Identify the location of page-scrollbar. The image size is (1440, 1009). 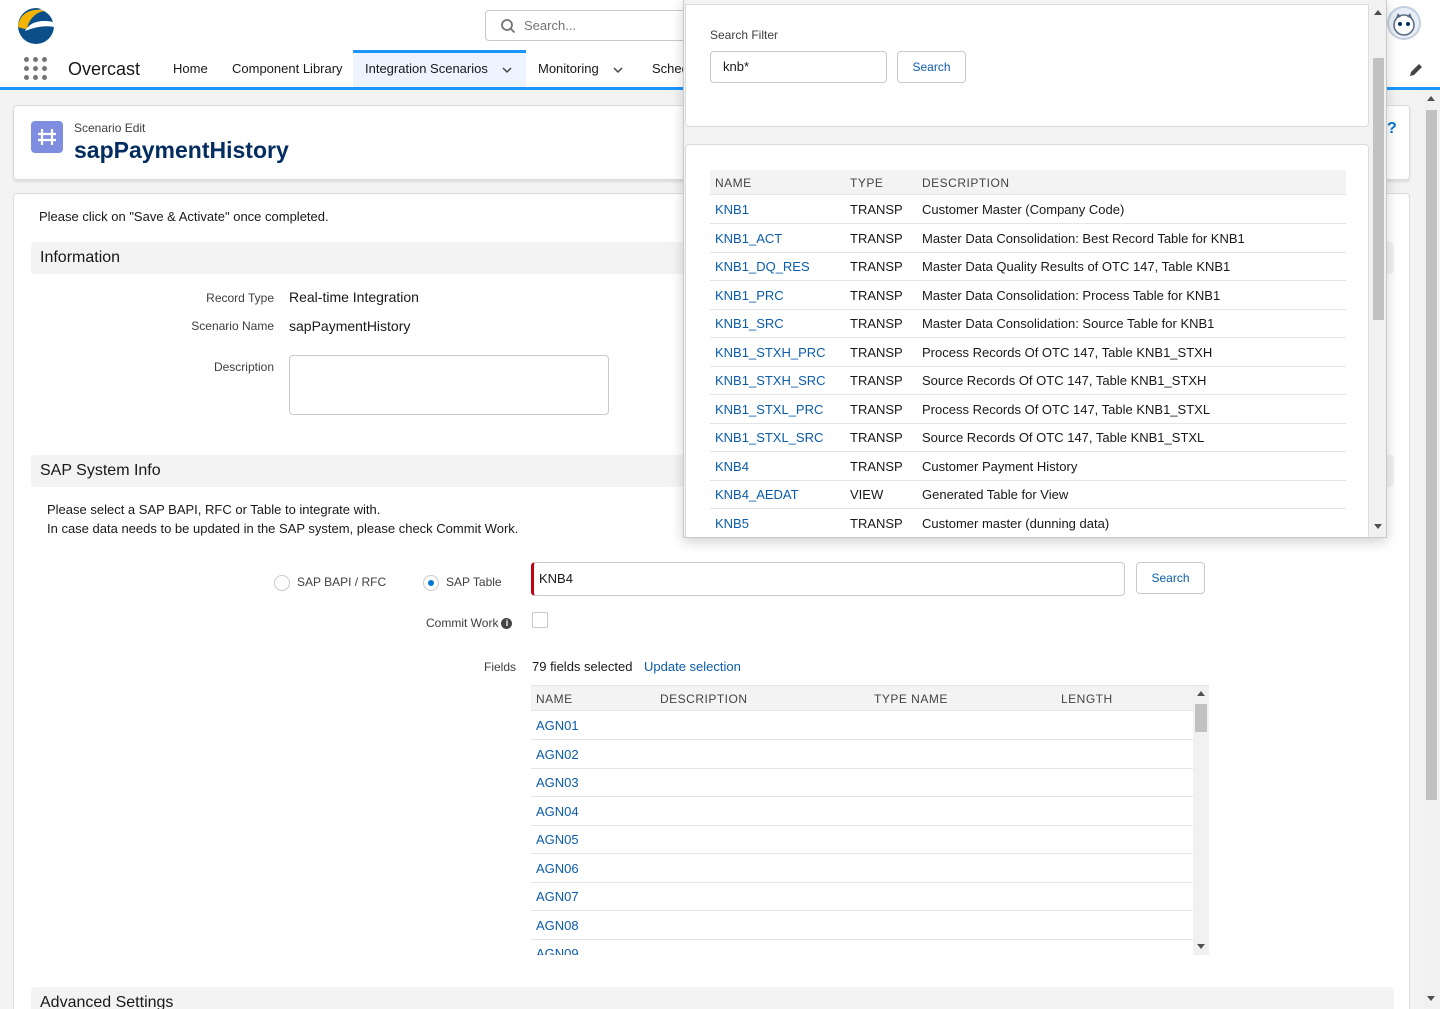
(1431, 549).